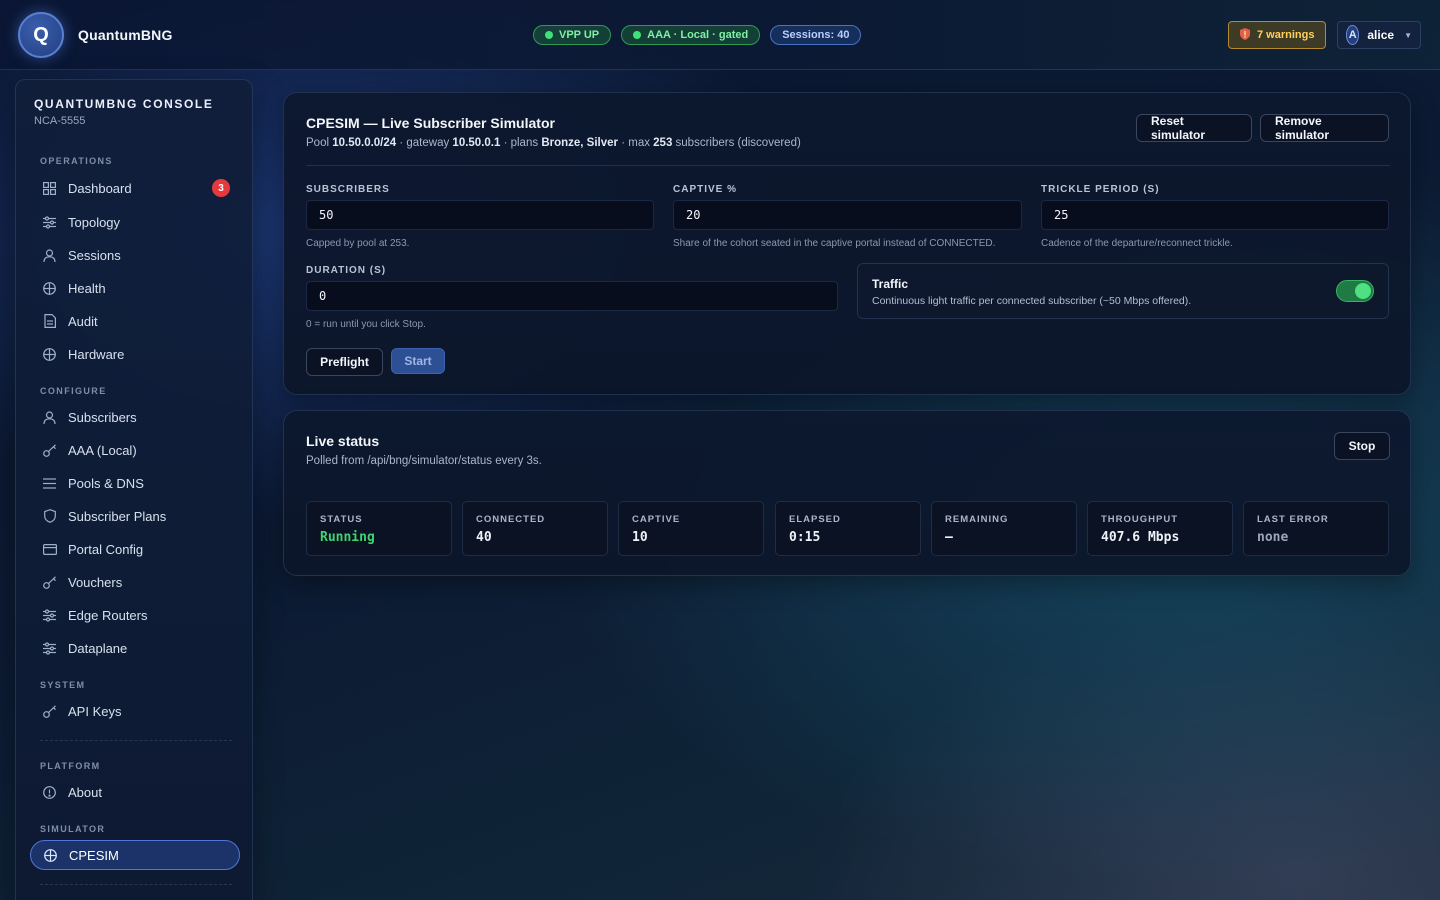 This screenshot has height=900, width=1440. What do you see at coordinates (1363, 291) in the screenshot?
I see `toggle-knob` at bounding box center [1363, 291].